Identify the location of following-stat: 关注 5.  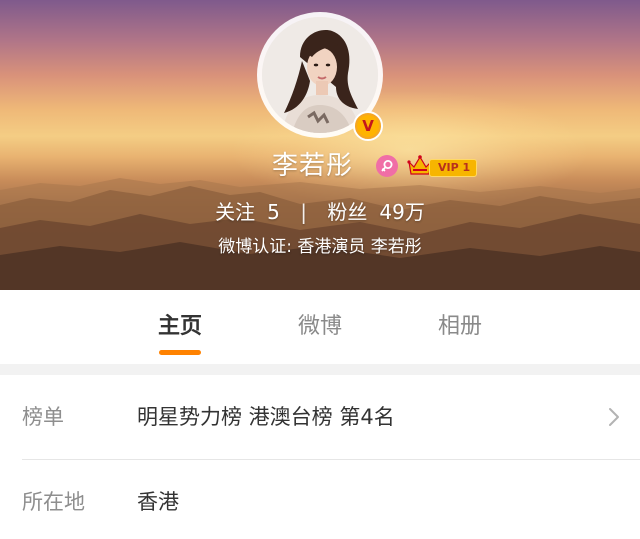
(247, 212).